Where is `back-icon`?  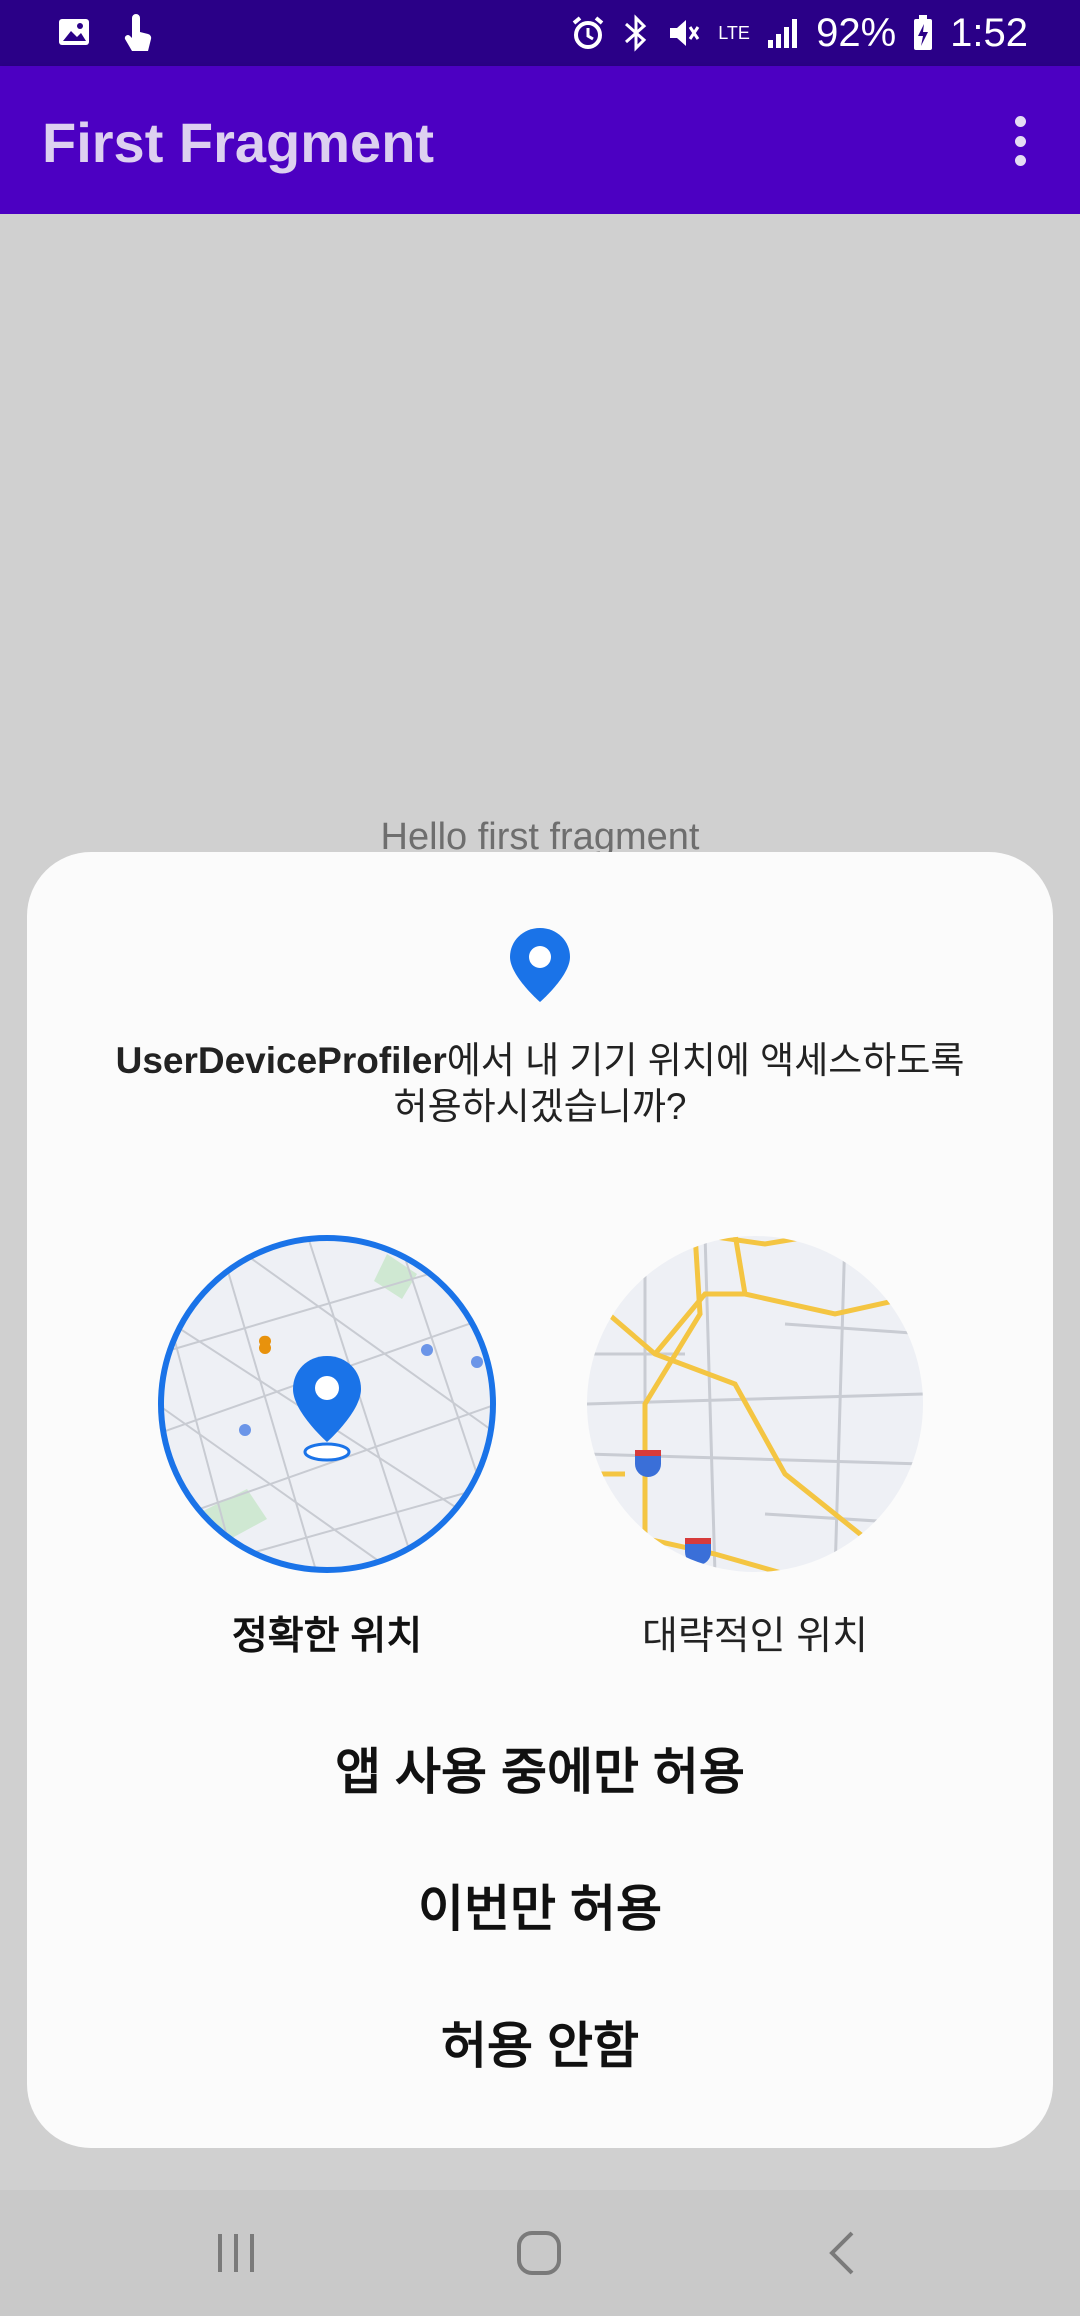
back-icon is located at coordinates (842, 2253).